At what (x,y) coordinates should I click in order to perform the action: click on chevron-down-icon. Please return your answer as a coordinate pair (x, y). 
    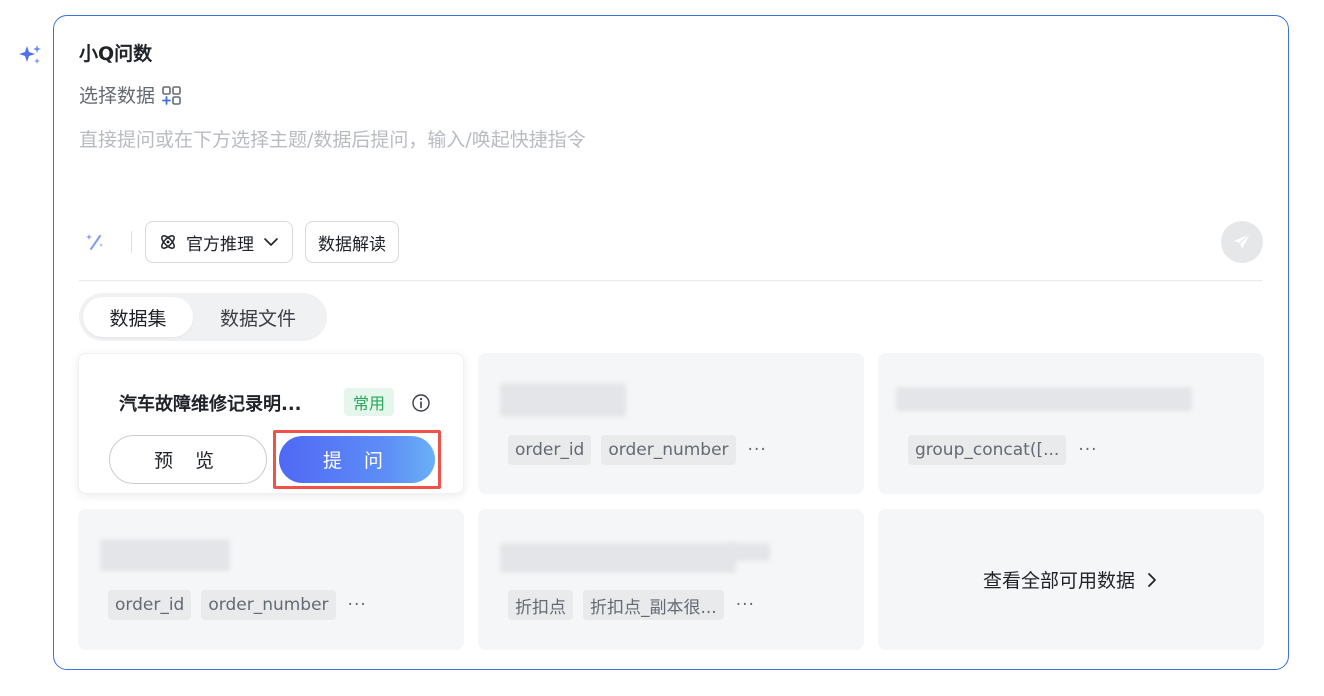
    Looking at the image, I should click on (271, 242).